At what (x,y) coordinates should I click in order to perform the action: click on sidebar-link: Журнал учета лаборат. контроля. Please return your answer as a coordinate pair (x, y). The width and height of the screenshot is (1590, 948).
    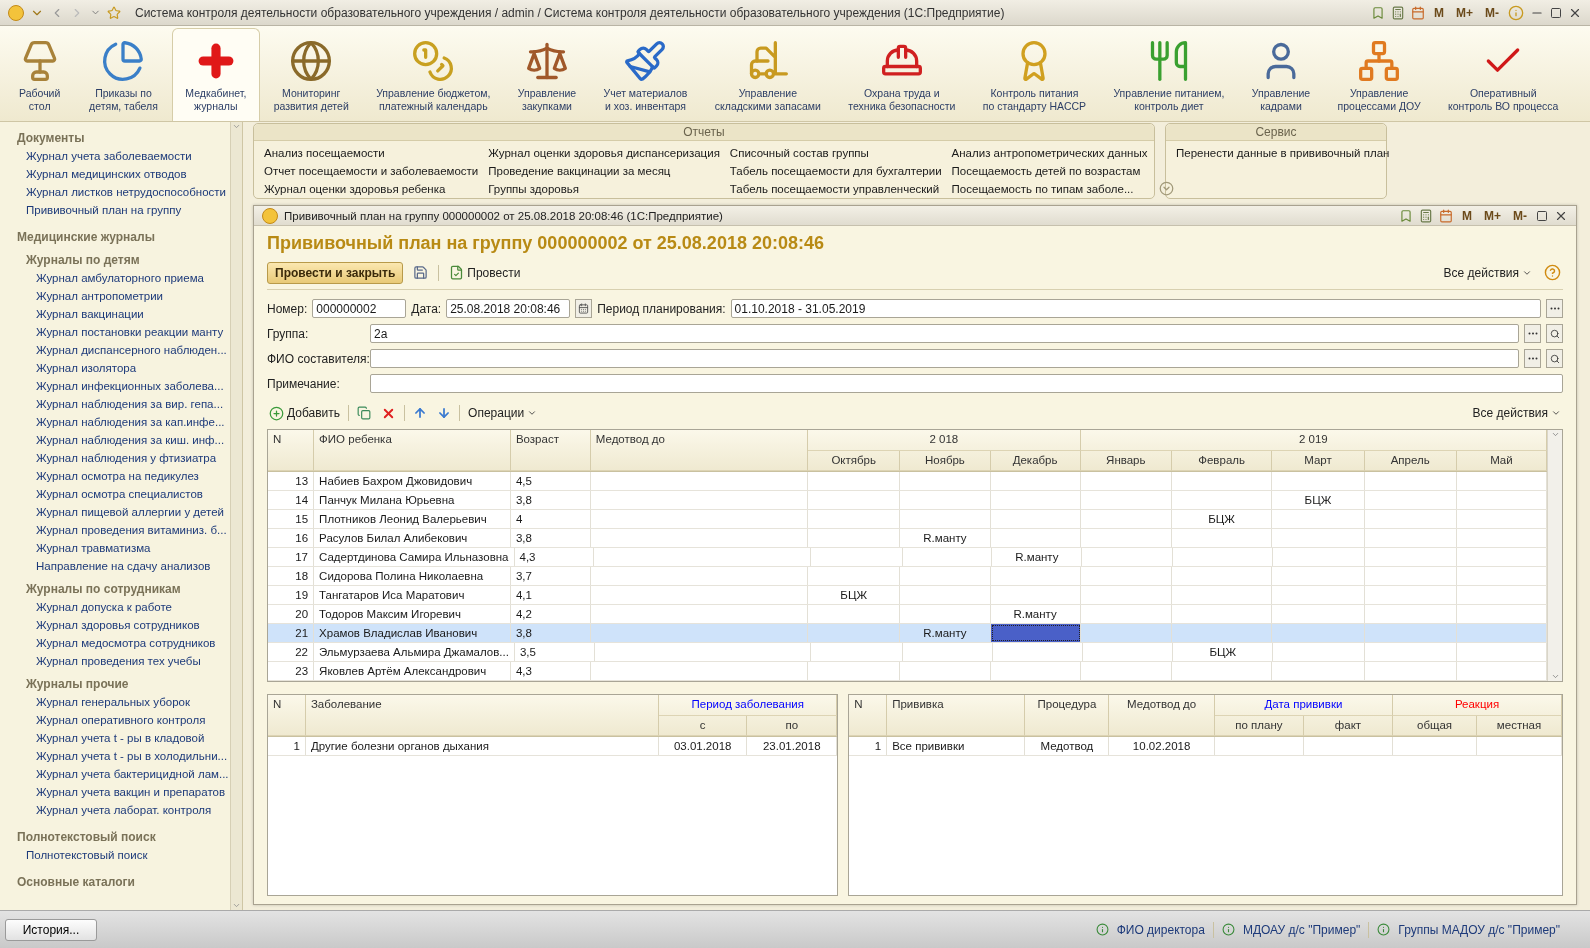
    Looking at the image, I should click on (123, 810).